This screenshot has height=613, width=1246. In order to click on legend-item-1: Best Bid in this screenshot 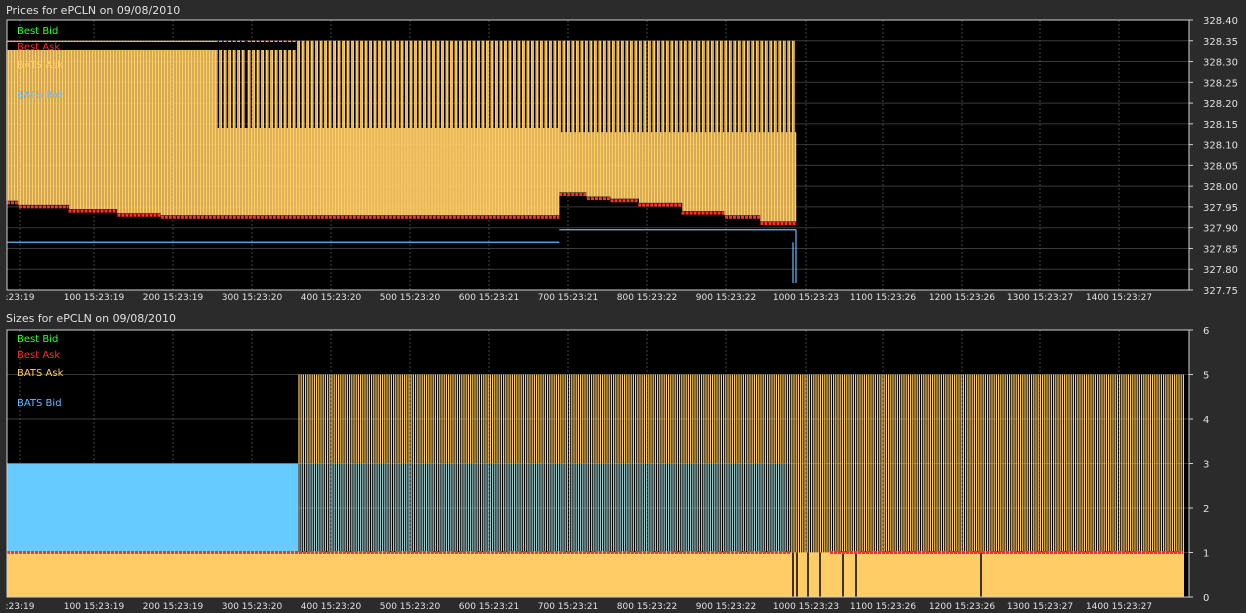, I will do `click(37, 339)`.